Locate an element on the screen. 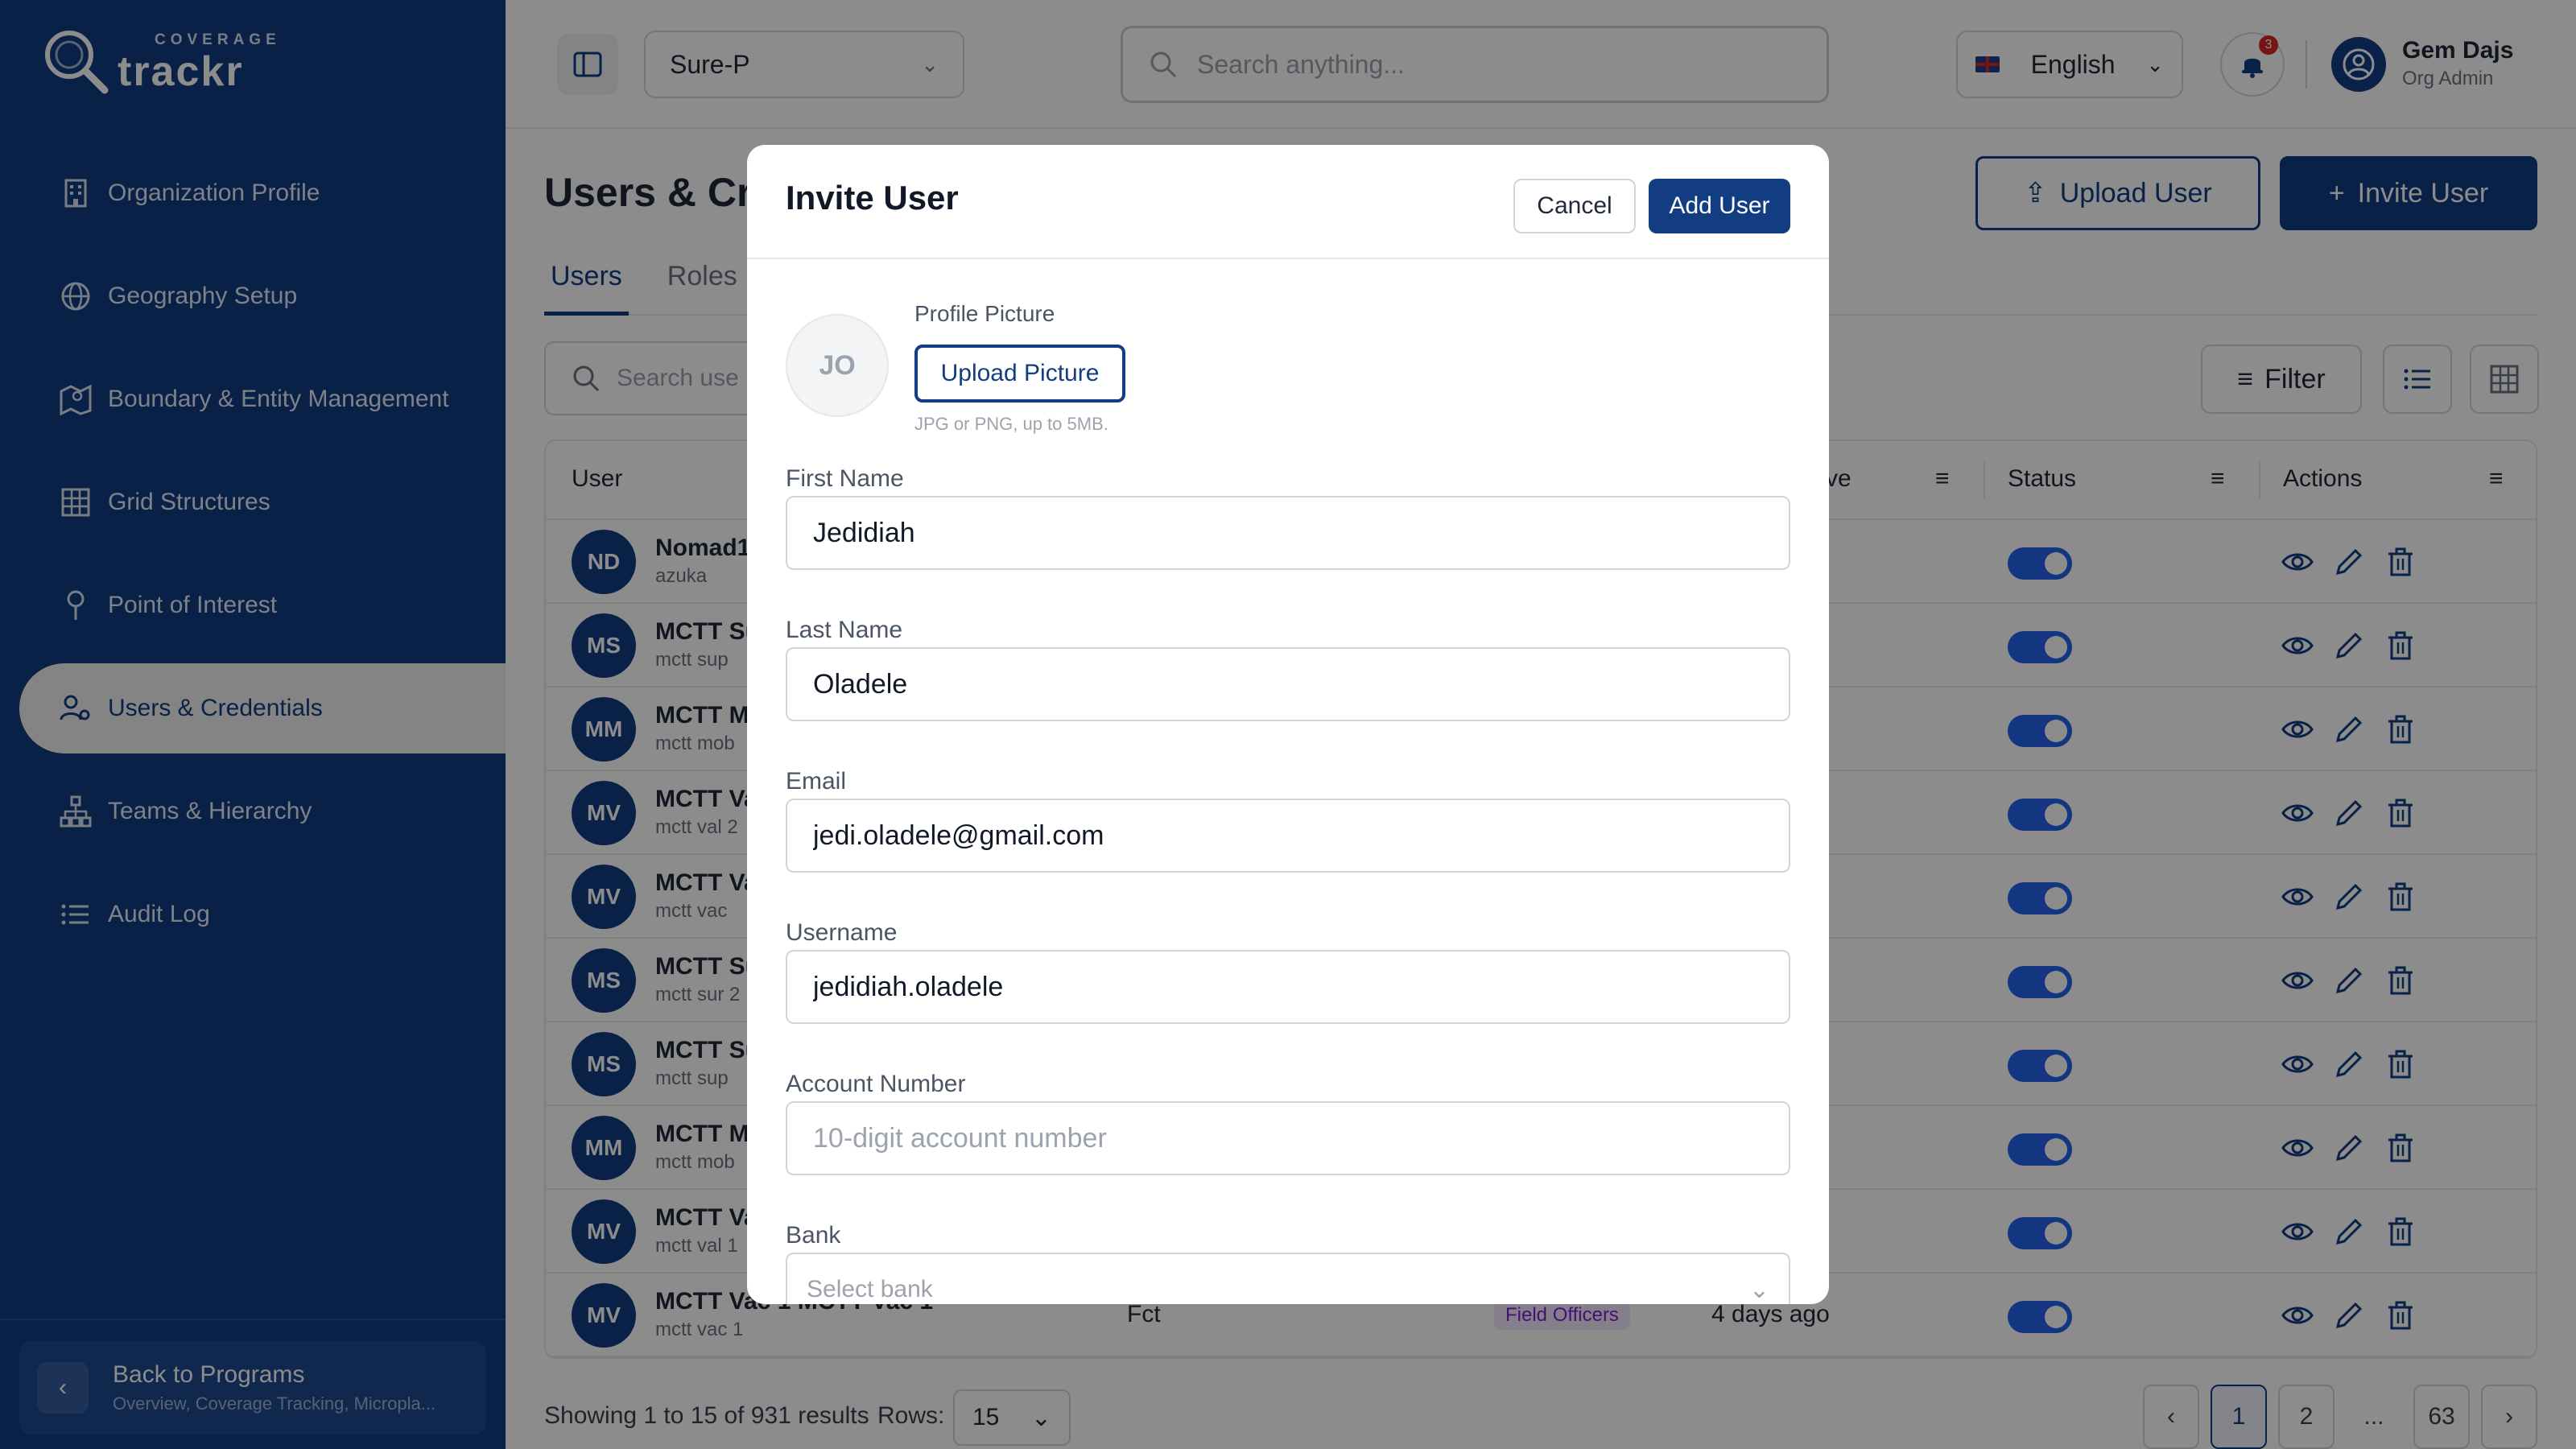 Image resolution: width=2576 pixels, height=1449 pixels. first-name-label: First Name is located at coordinates (845, 478).